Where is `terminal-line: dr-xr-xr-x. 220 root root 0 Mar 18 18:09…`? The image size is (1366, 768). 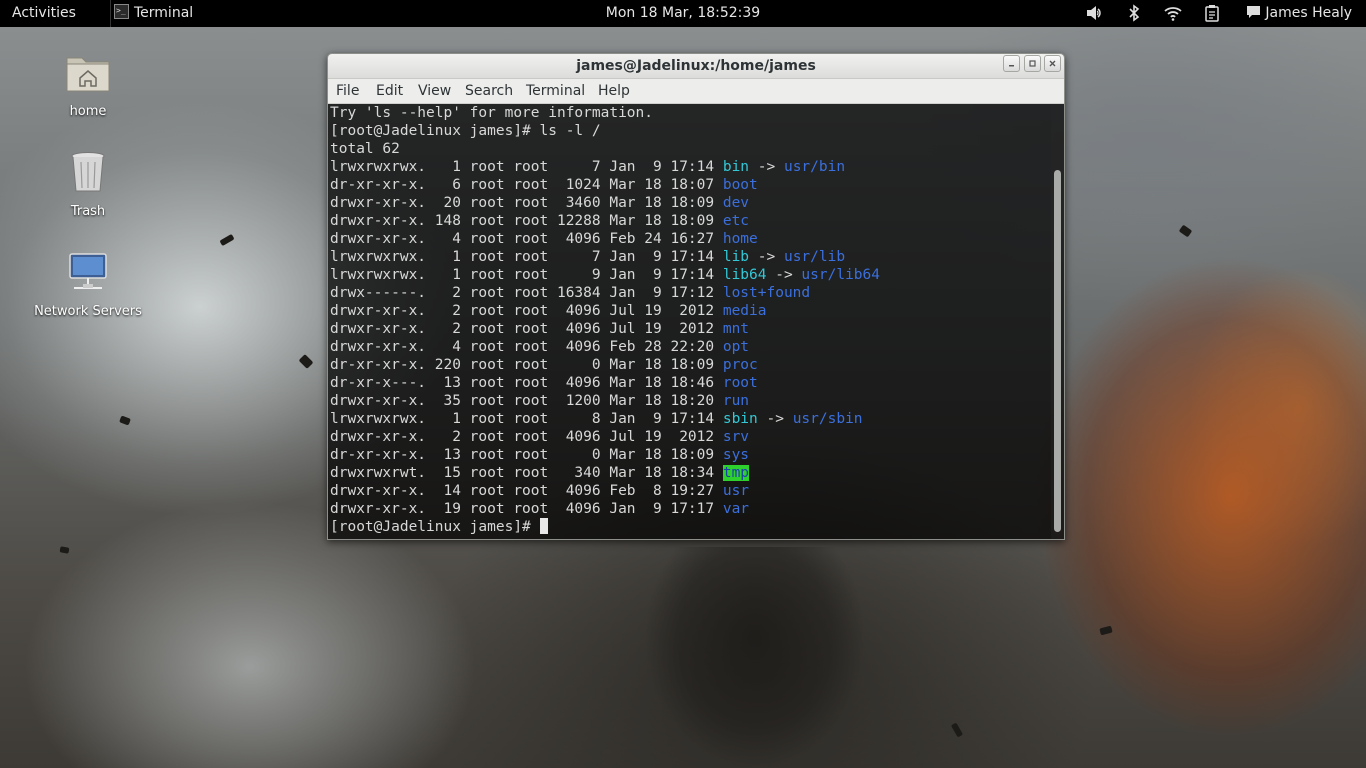
terminal-line: dr-xr-xr-x. 220 root root 0 Mar 18 18:09… is located at coordinates (690, 365).